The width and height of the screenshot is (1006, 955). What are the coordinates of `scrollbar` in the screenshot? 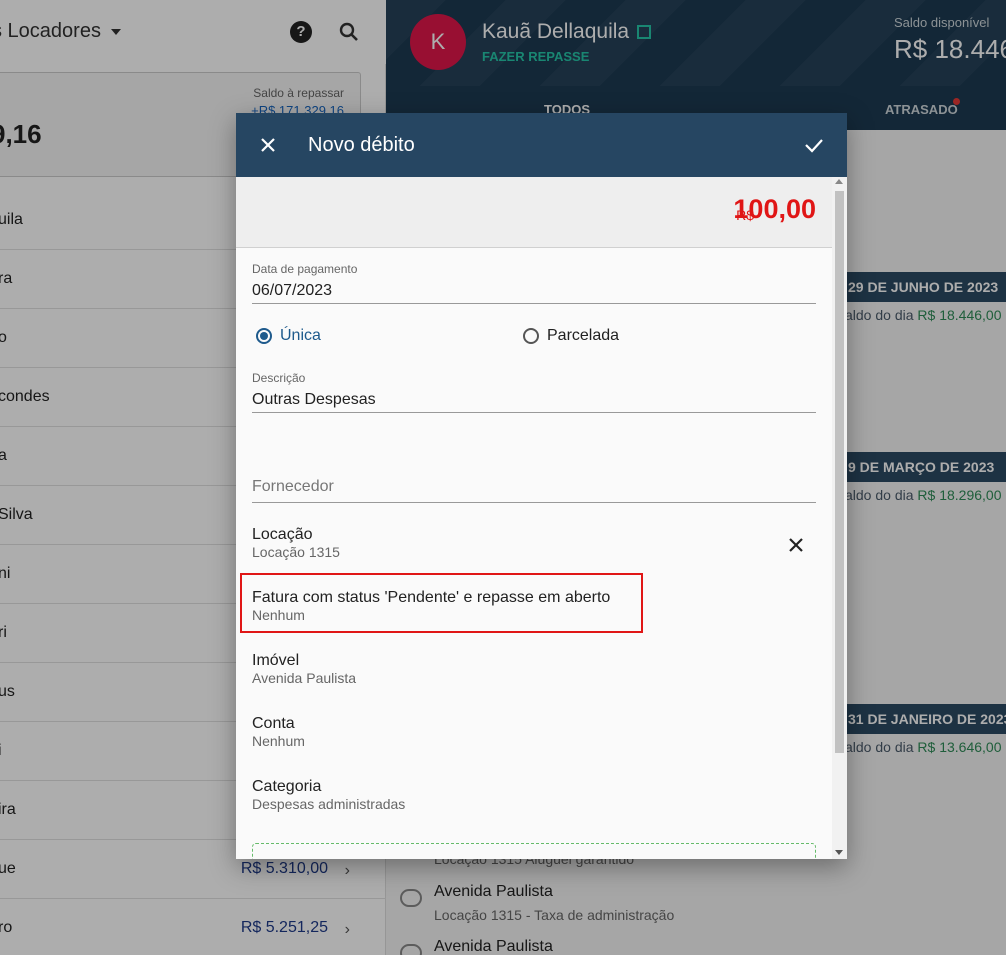 It's located at (839, 518).